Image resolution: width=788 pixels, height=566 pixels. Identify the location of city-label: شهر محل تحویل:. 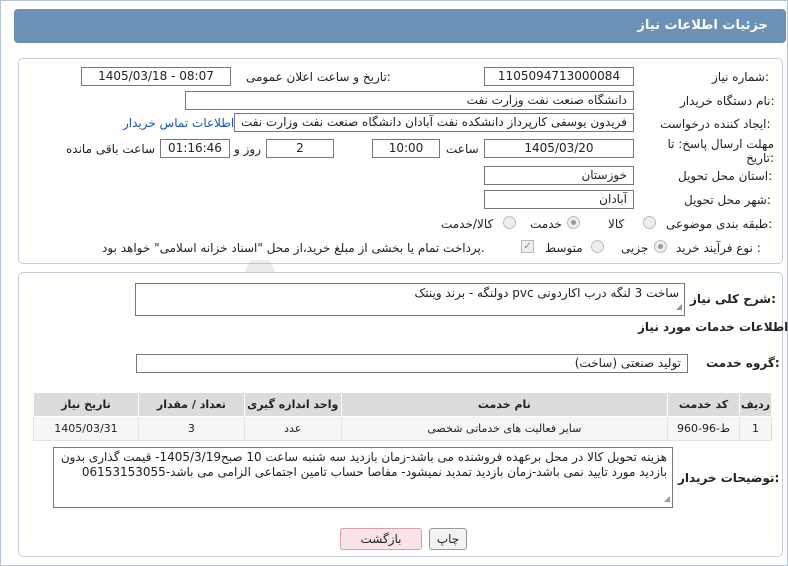
(727, 200).